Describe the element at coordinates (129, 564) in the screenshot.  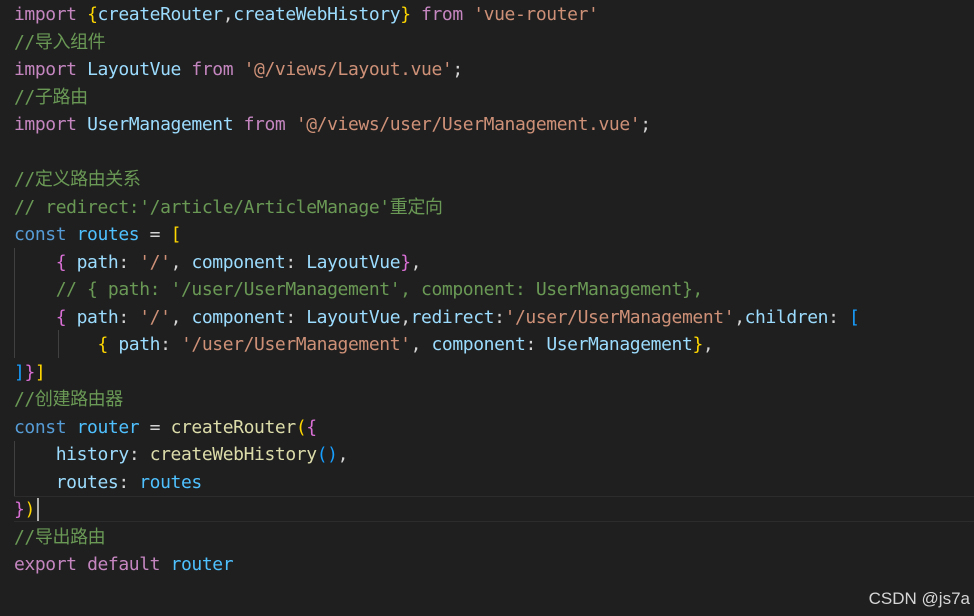
I see `code-token: default` at that location.